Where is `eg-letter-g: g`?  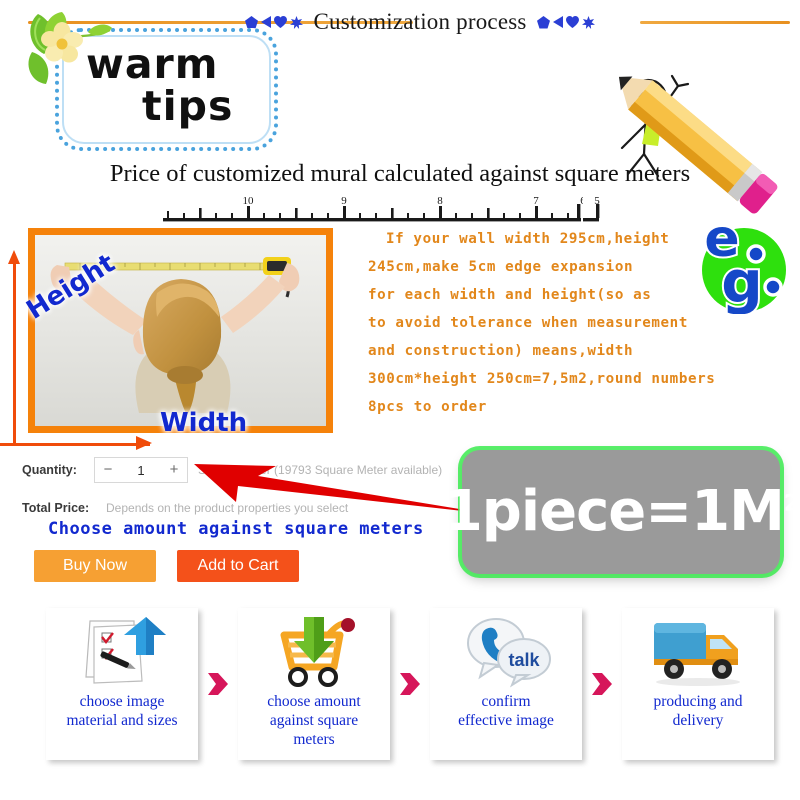
eg-letter-g: g is located at coordinates (742, 281).